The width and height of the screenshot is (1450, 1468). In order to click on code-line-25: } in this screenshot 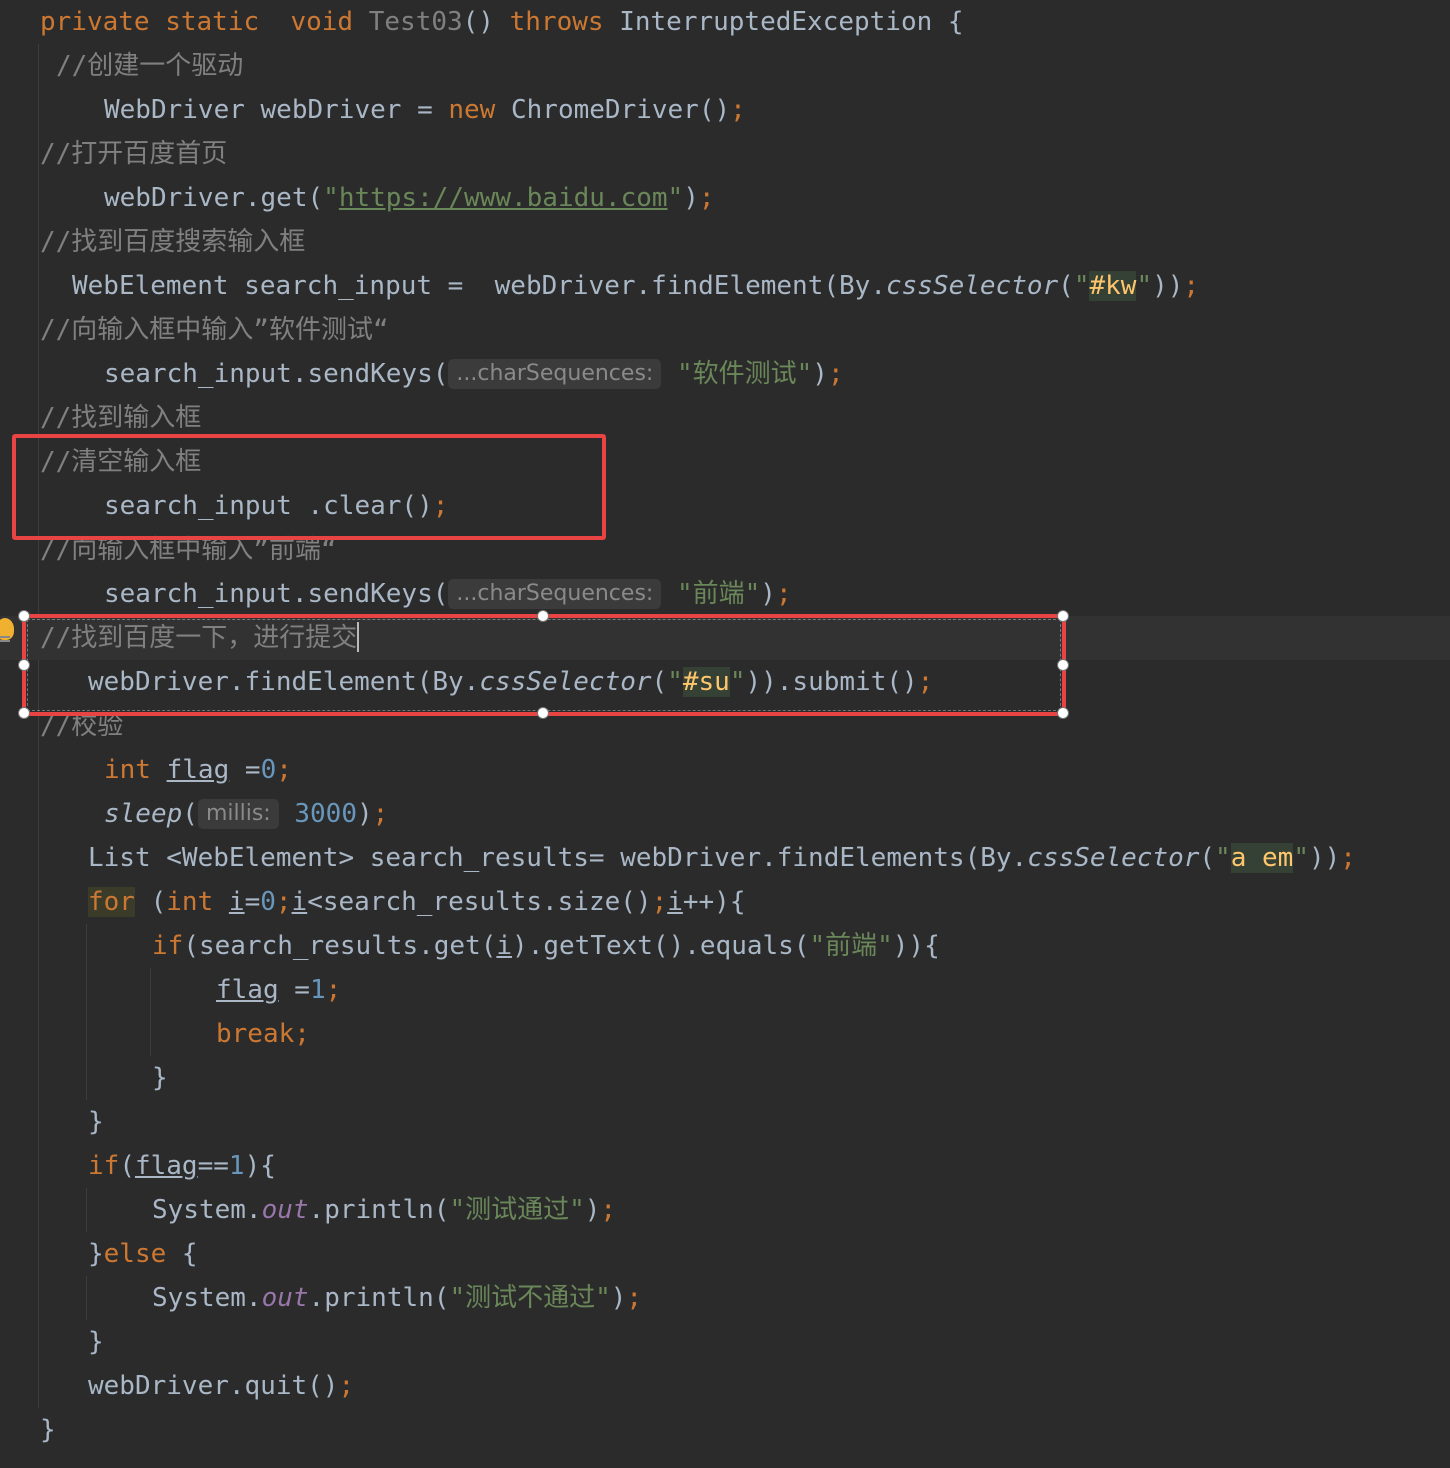, I will do `click(160, 1078)`.